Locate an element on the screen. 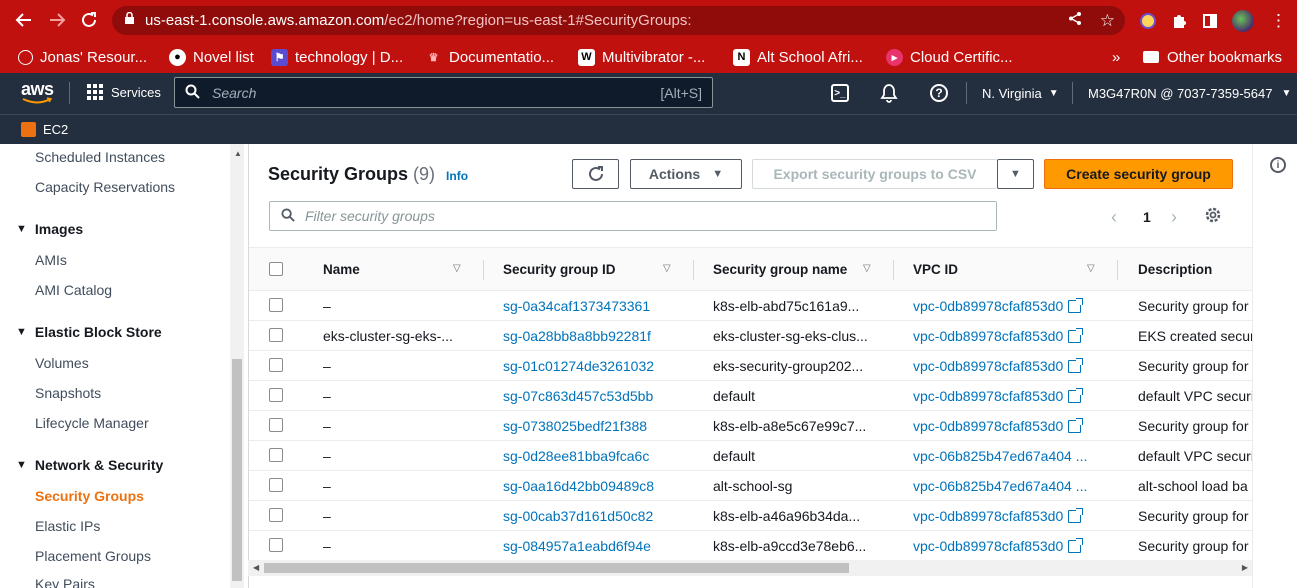  scroll-left-icon: ◀ is located at coordinates (256, 567).